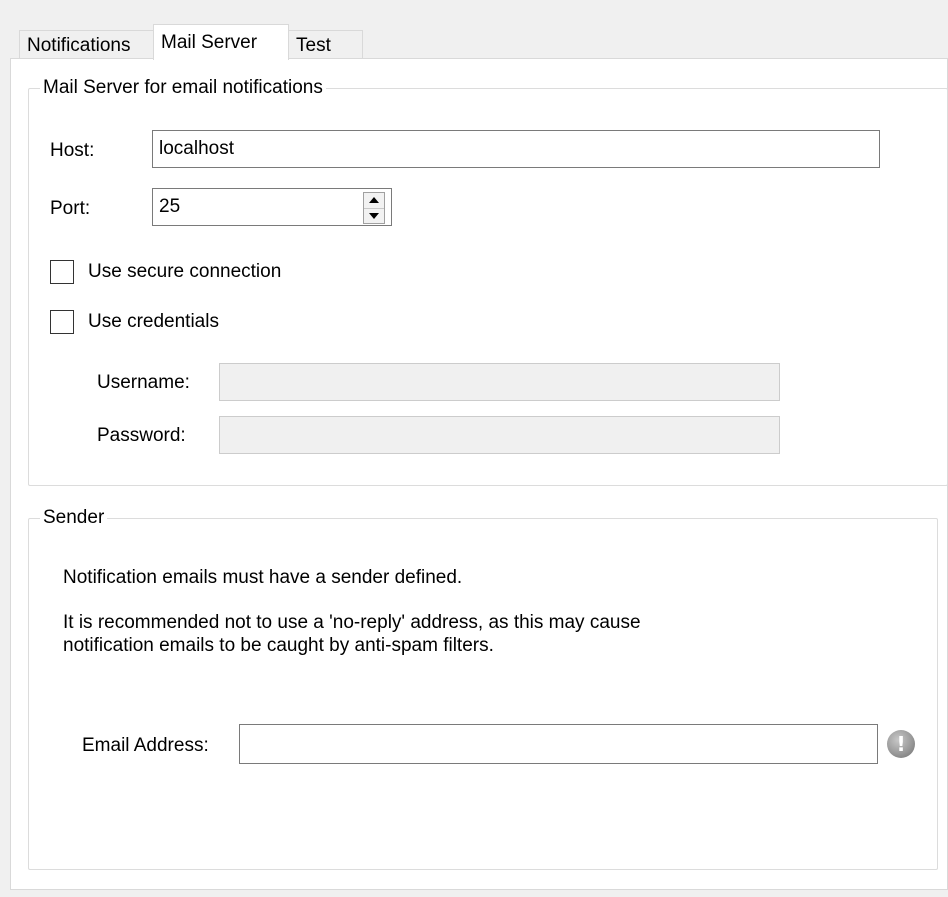 This screenshot has width=948, height=897. Describe the element at coordinates (183, 88) in the screenshot. I see `mail-server-group-title: Mail Server for email notifications` at that location.